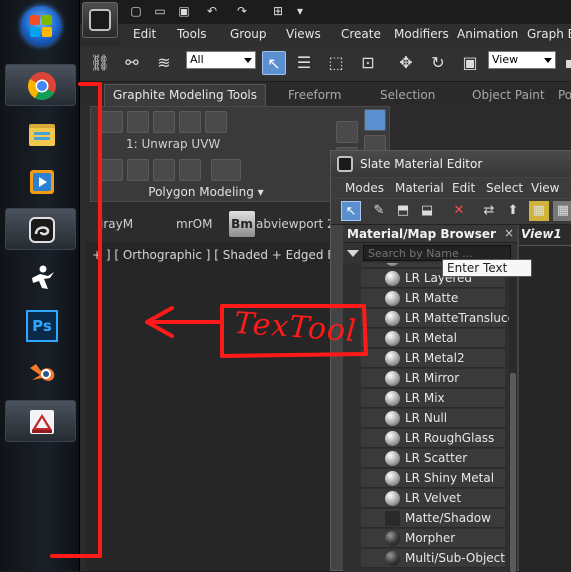  What do you see at coordinates (347, 132) in the screenshot?
I see `ribbon-tool-1-icon` at bounding box center [347, 132].